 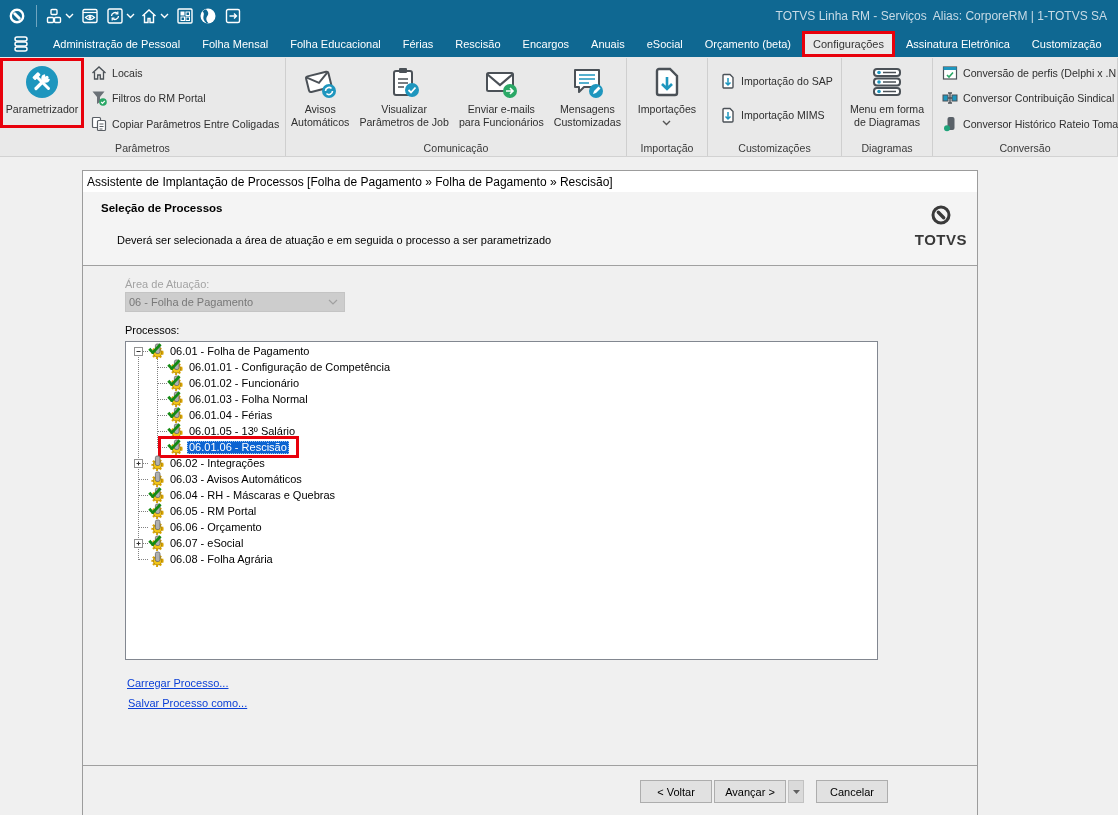 What do you see at coordinates (501, 93) in the screenshot?
I see `ribbon-button: Enviar e-mails para Funcionários` at bounding box center [501, 93].